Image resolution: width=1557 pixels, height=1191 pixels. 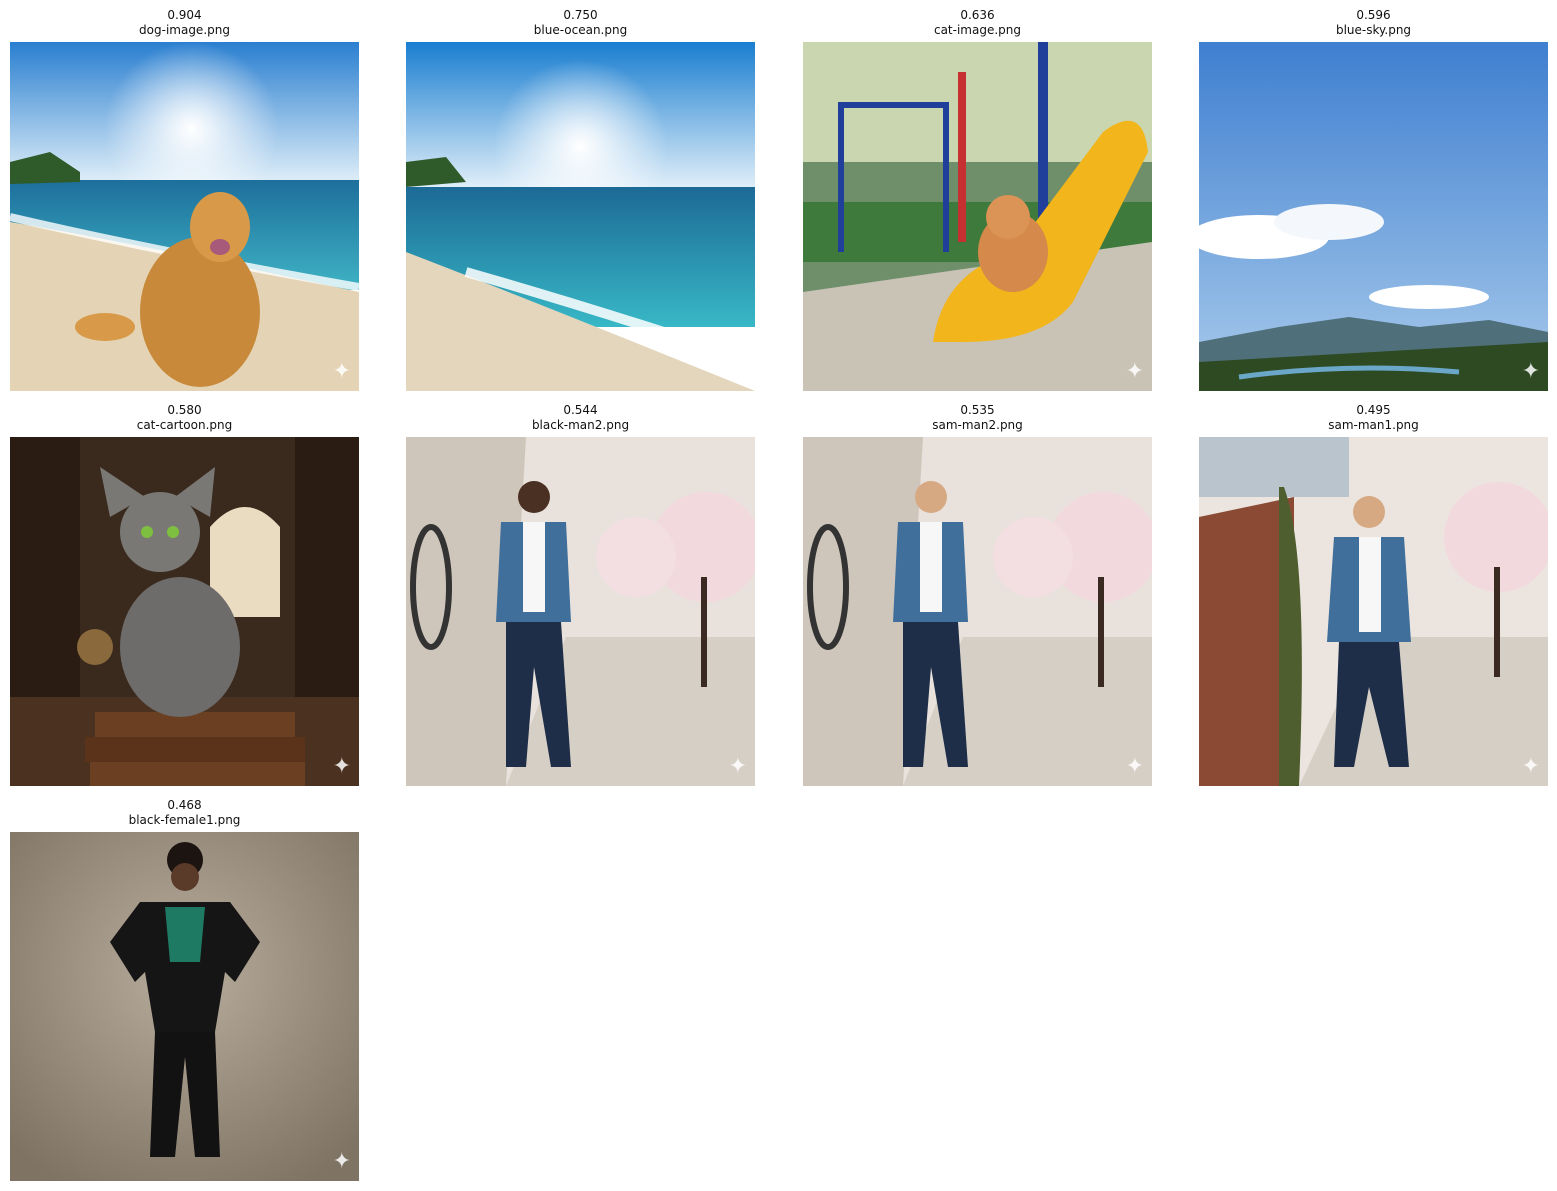 What do you see at coordinates (1373, 425) in the screenshot?
I see `file-name: sam-man1.png` at bounding box center [1373, 425].